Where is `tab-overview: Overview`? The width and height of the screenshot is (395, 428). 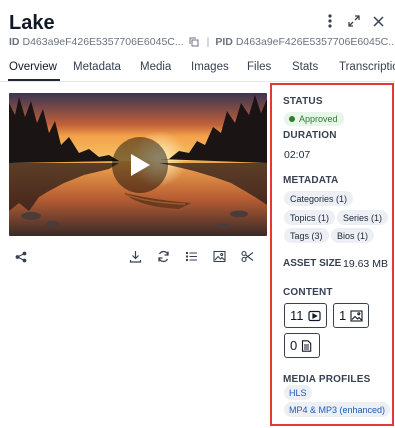 tab-overview: Overview is located at coordinates (33, 67).